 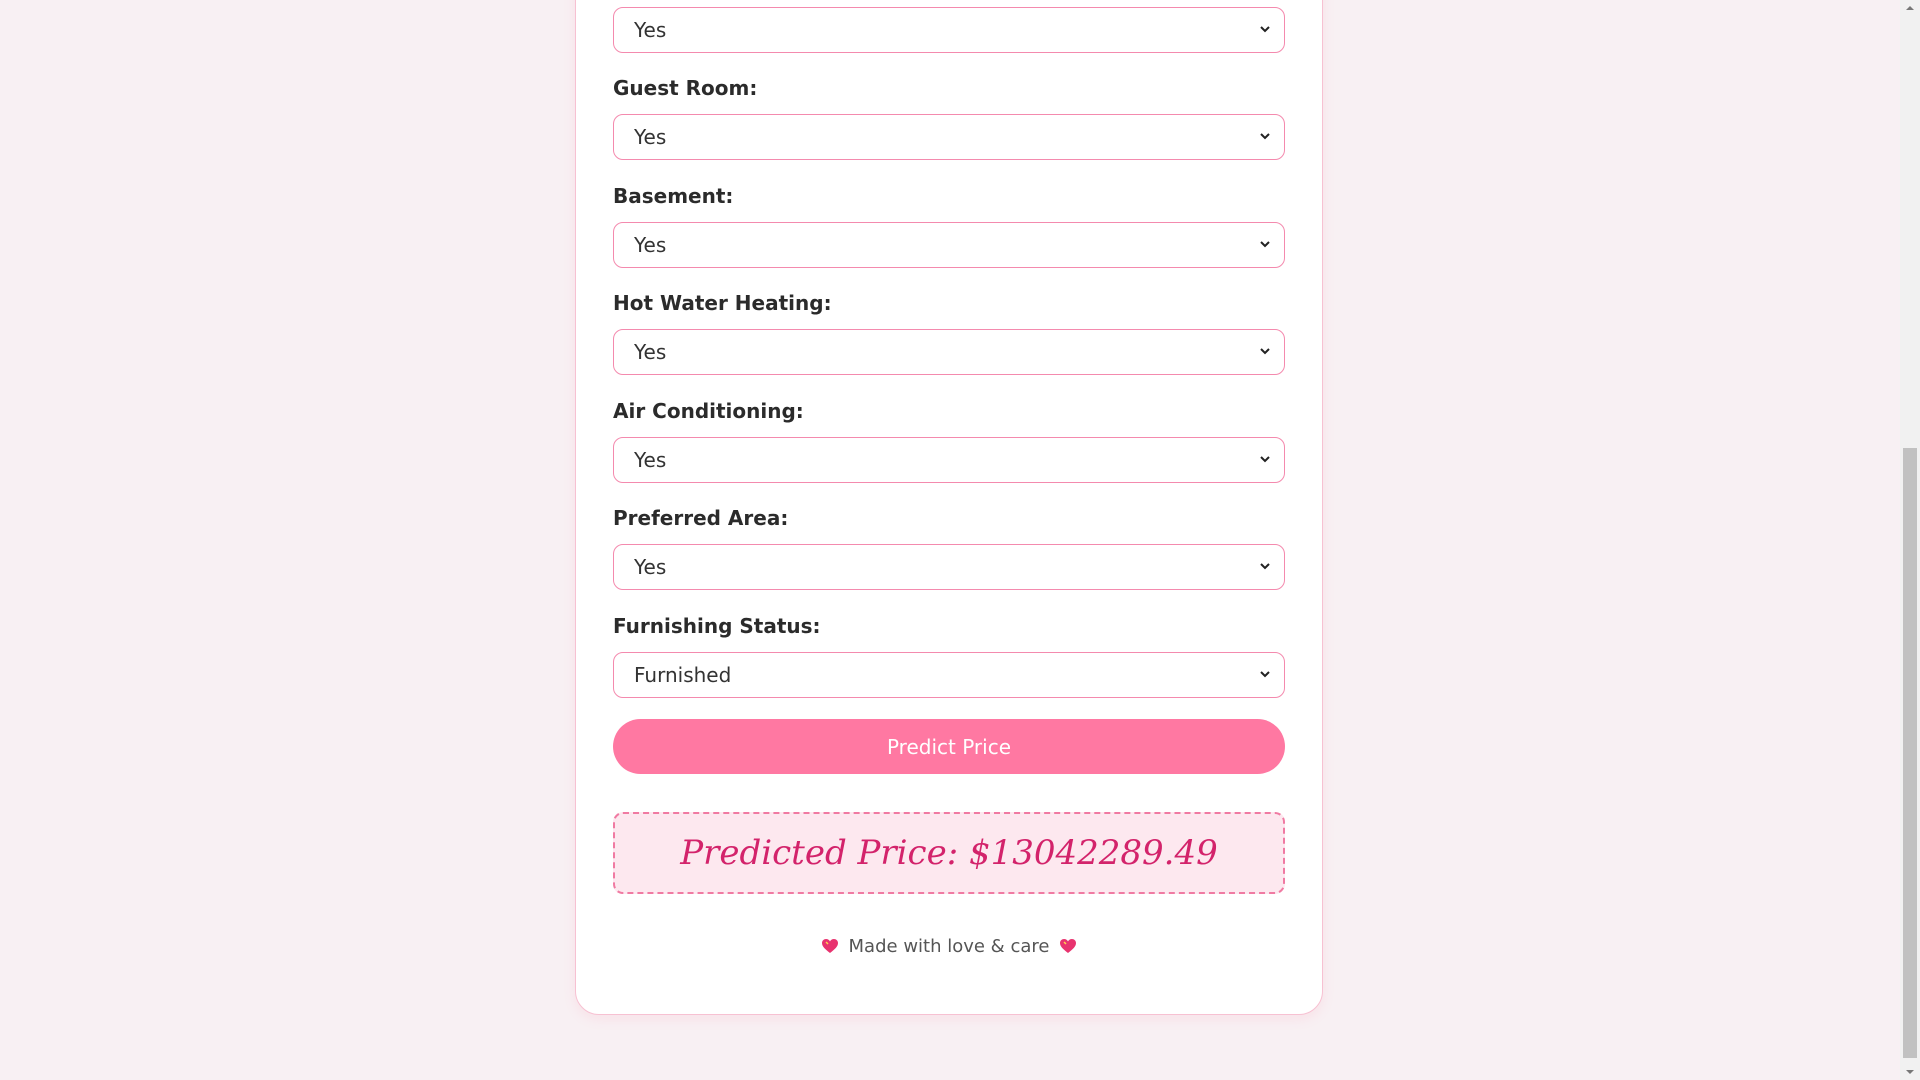 What do you see at coordinates (1910, 753) in the screenshot?
I see `scrollbar-thumb` at bounding box center [1910, 753].